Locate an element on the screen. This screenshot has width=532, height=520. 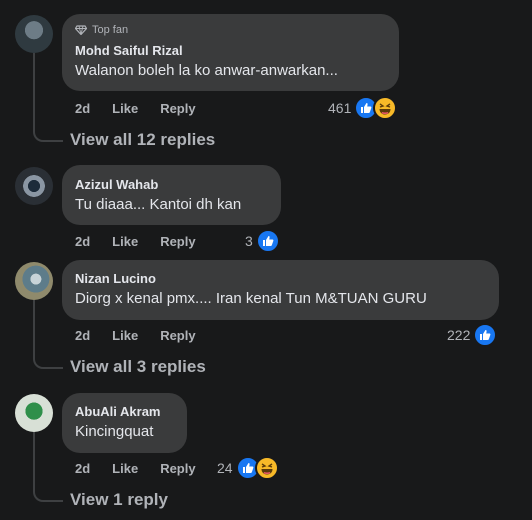
comment-author: Mohd Saiful Rizal is located at coordinates (129, 50).